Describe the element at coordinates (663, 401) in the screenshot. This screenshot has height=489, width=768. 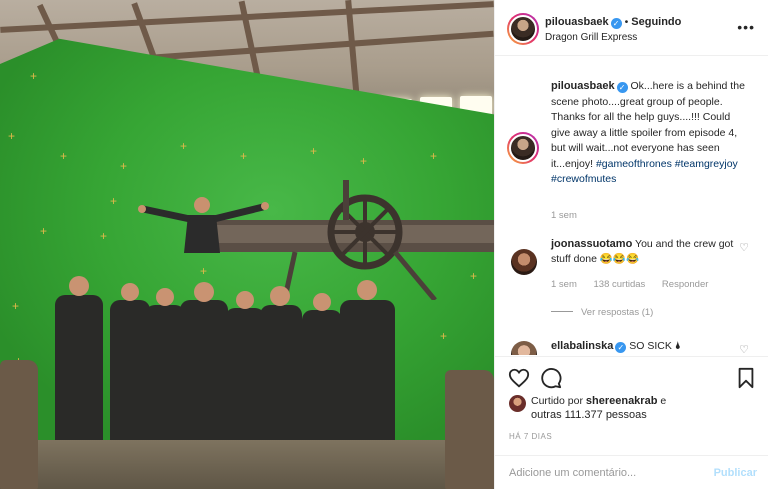
I see `liked-by-connector: e` at that location.